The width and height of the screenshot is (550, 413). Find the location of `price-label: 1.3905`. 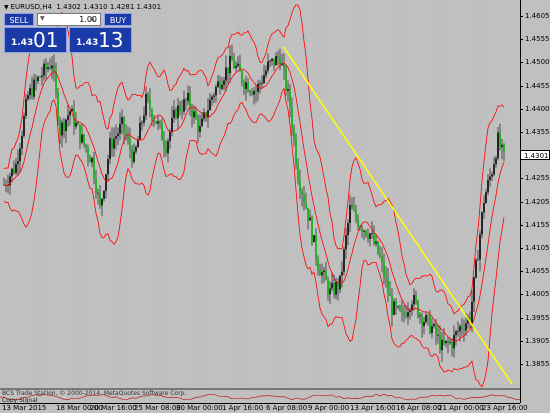

price-label: 1.3905 is located at coordinates (537, 340).